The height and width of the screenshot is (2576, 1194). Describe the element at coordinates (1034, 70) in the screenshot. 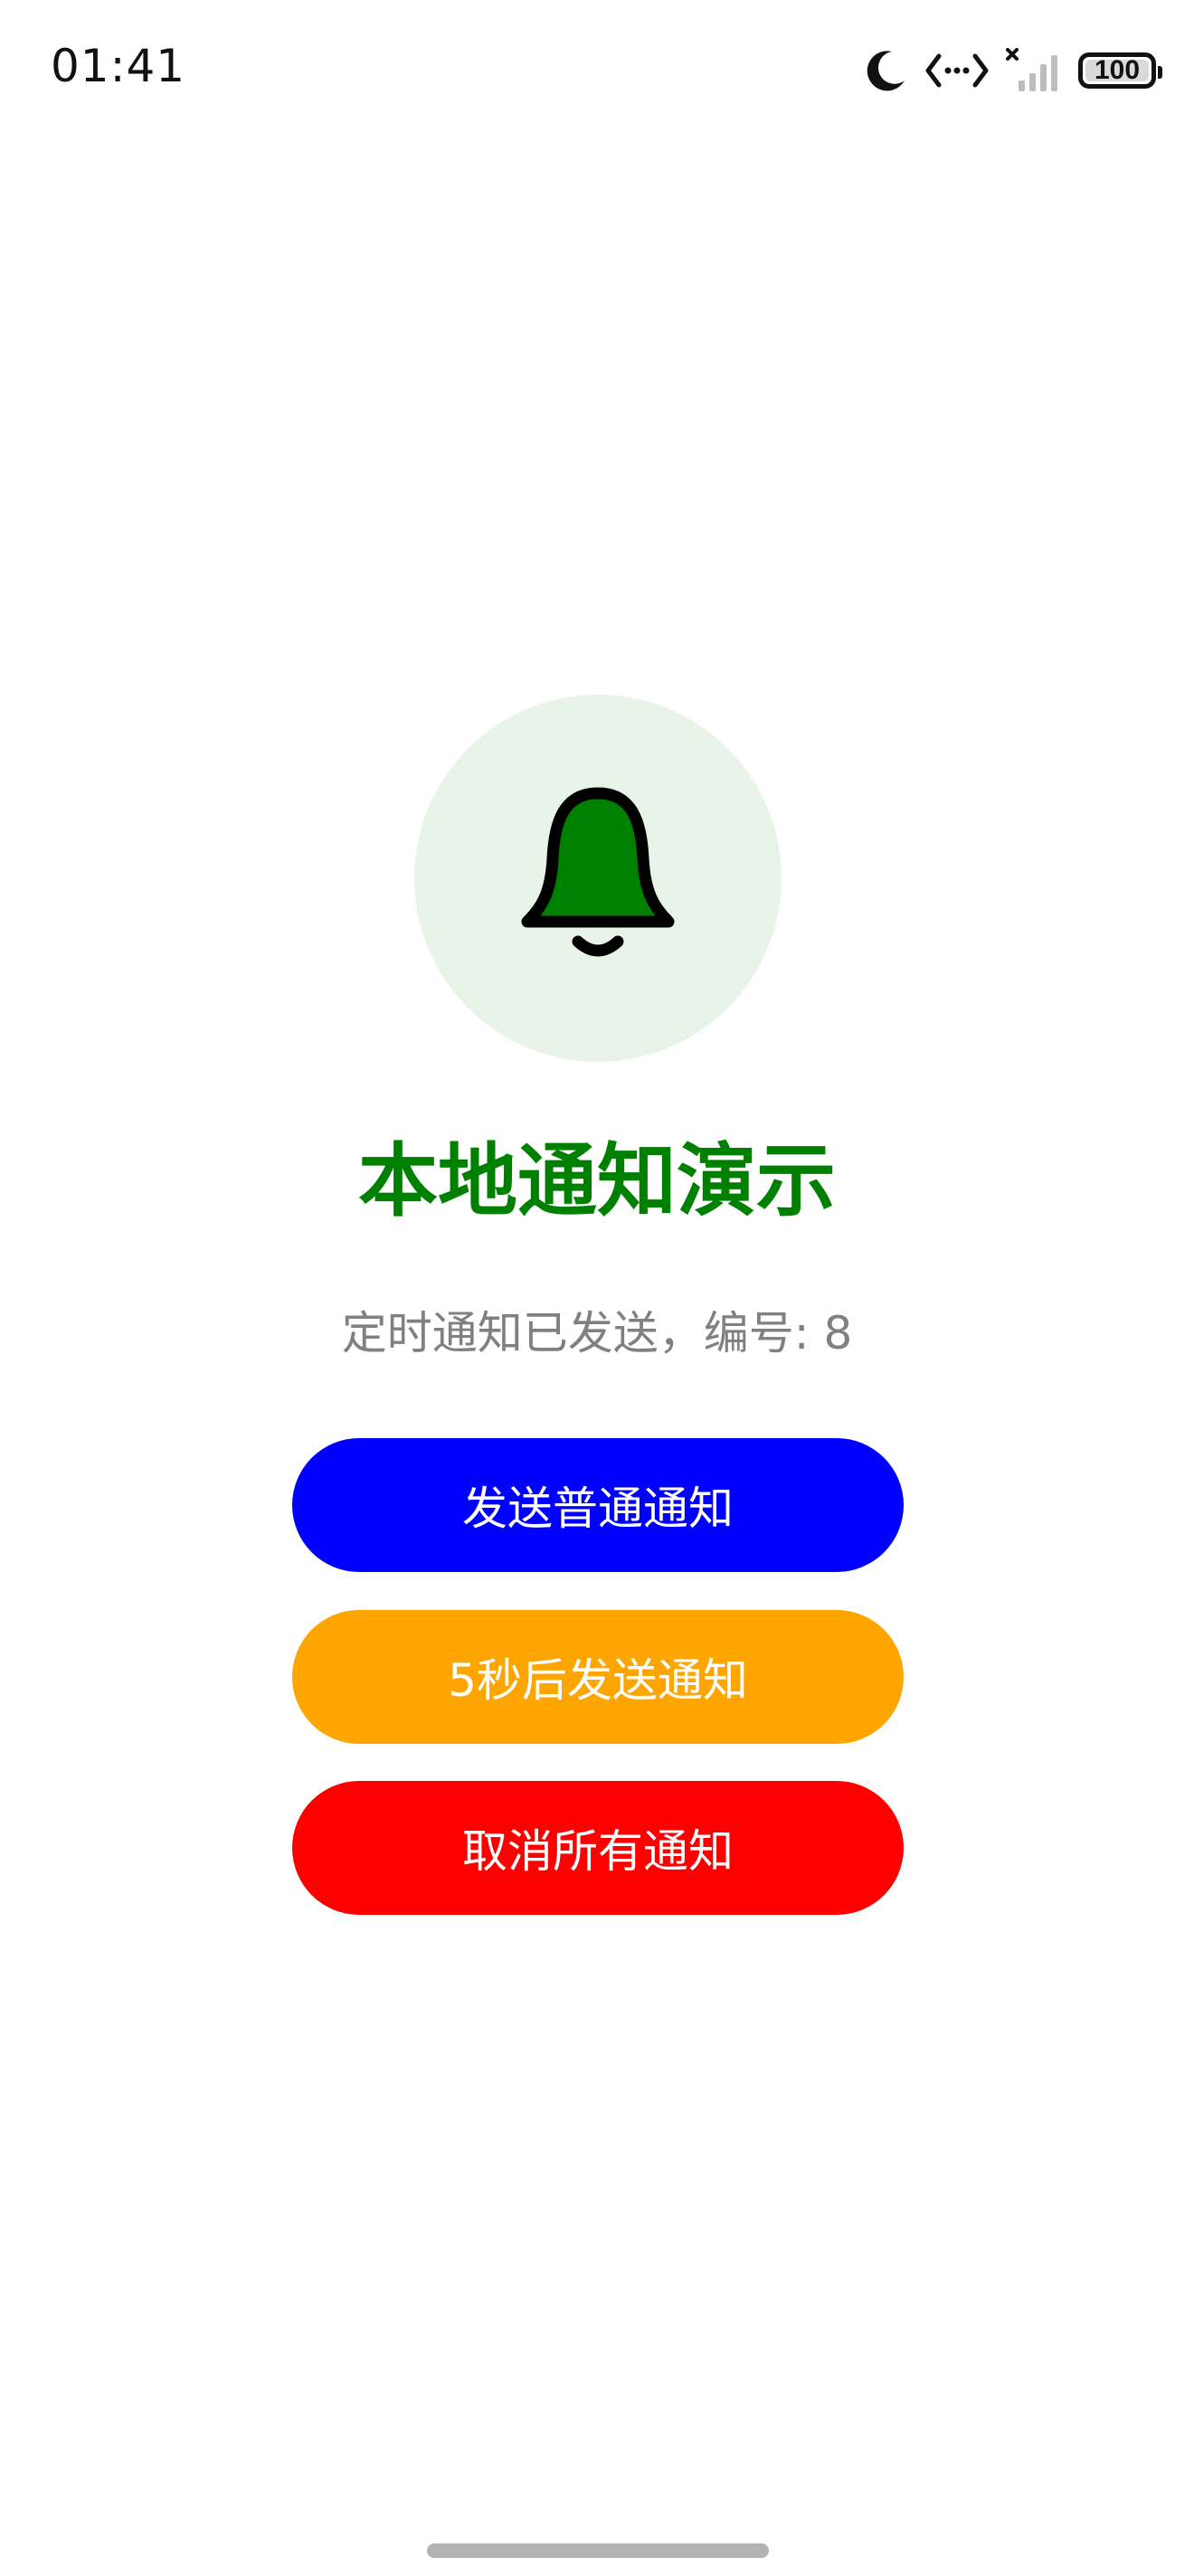

I see `signal-icon` at that location.